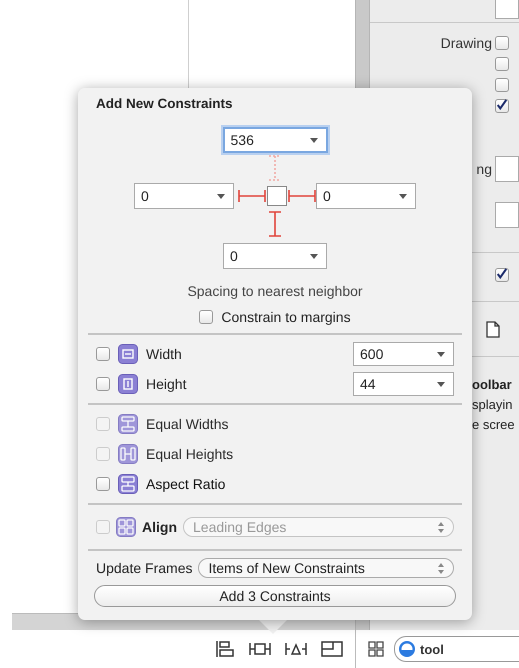 The image size is (519, 668). What do you see at coordinates (403, 354) in the screenshot?
I see `size-field: 600` at bounding box center [403, 354].